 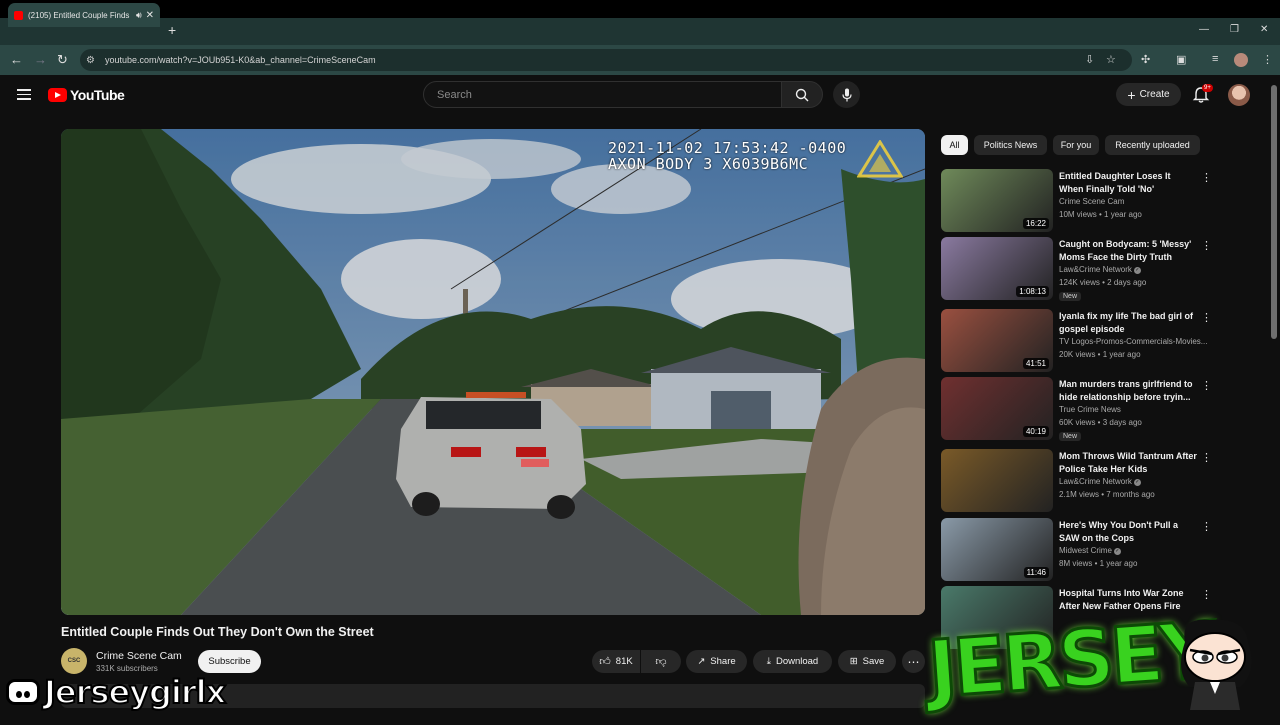 What do you see at coordinates (1267, 59) in the screenshot?
I see `browser-menu-icon: ⋮` at bounding box center [1267, 59].